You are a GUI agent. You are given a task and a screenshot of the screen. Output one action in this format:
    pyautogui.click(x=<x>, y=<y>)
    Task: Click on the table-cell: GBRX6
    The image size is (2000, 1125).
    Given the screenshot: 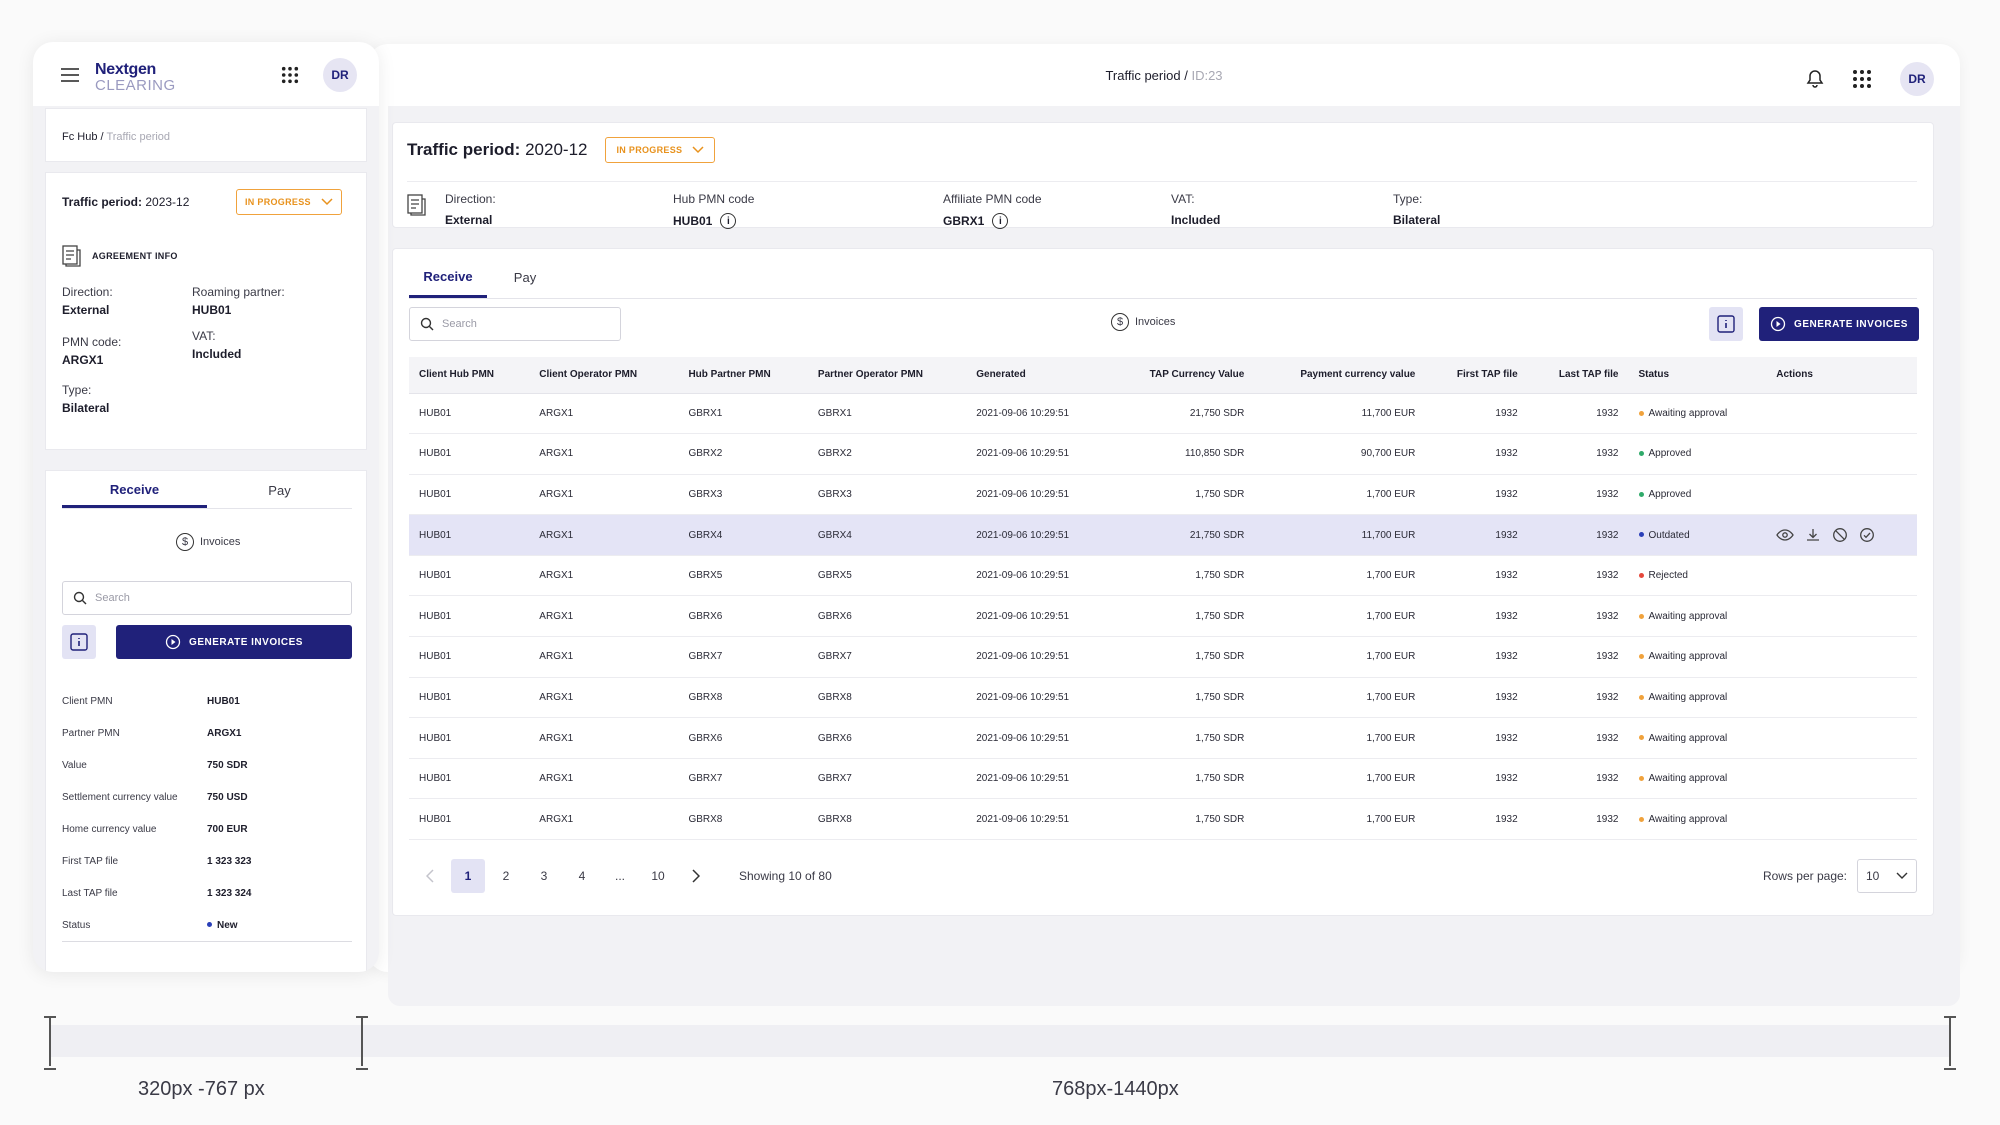 What is the action you would take?
    pyautogui.click(x=743, y=616)
    